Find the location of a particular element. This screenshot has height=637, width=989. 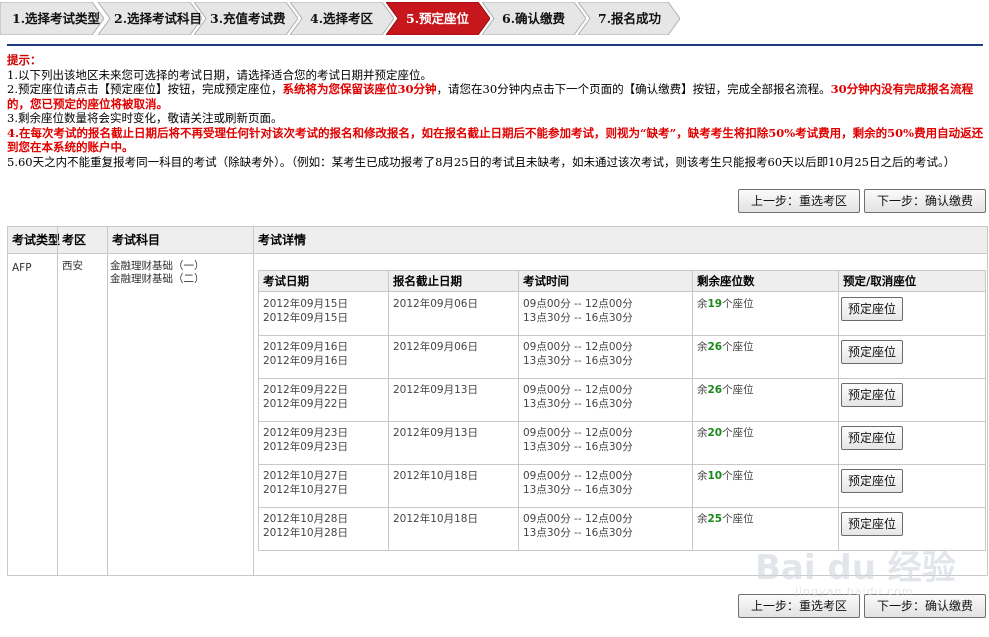

header-exam-type: 考试类型 is located at coordinates (36, 240).